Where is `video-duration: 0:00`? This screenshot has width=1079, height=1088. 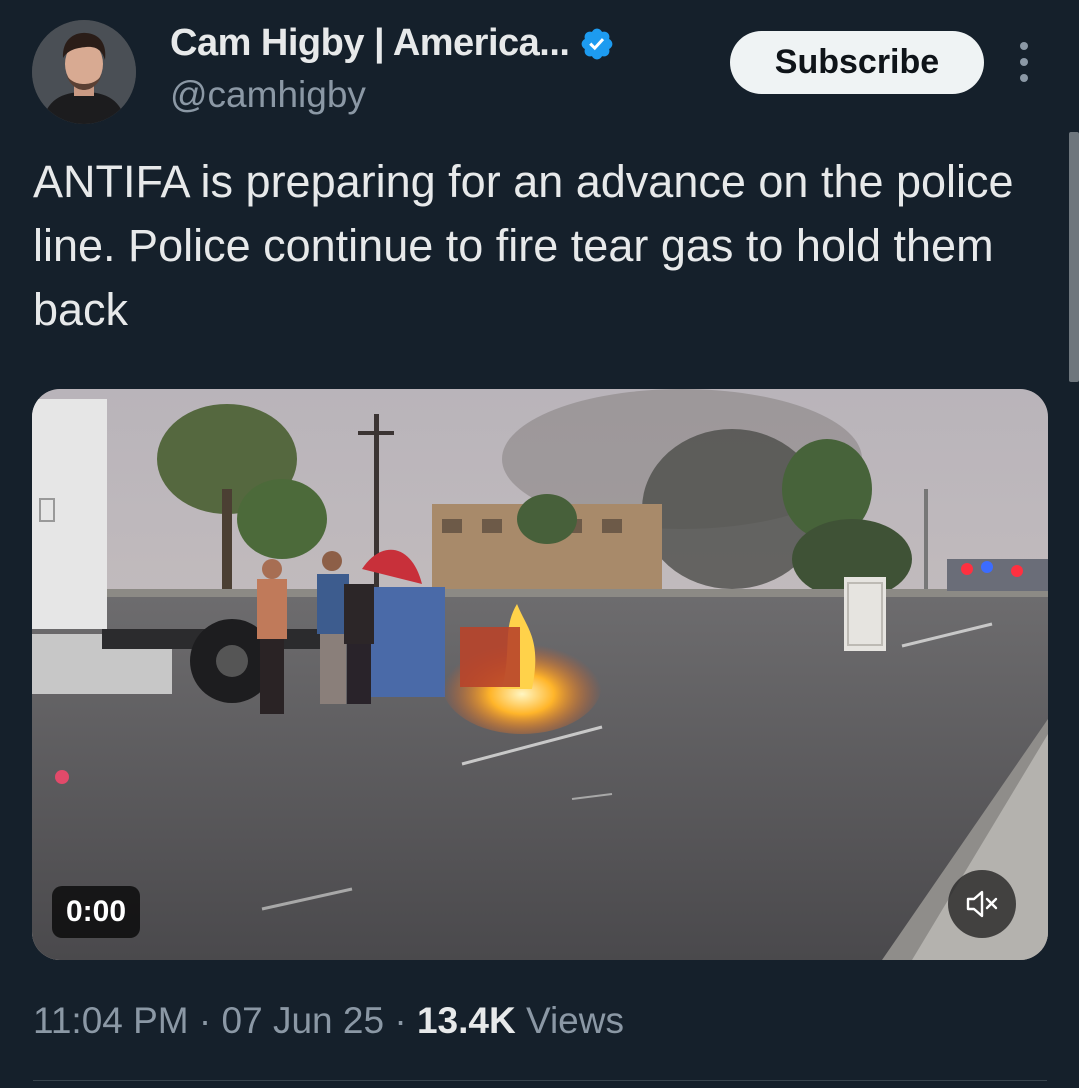
video-duration: 0:00 is located at coordinates (96, 912).